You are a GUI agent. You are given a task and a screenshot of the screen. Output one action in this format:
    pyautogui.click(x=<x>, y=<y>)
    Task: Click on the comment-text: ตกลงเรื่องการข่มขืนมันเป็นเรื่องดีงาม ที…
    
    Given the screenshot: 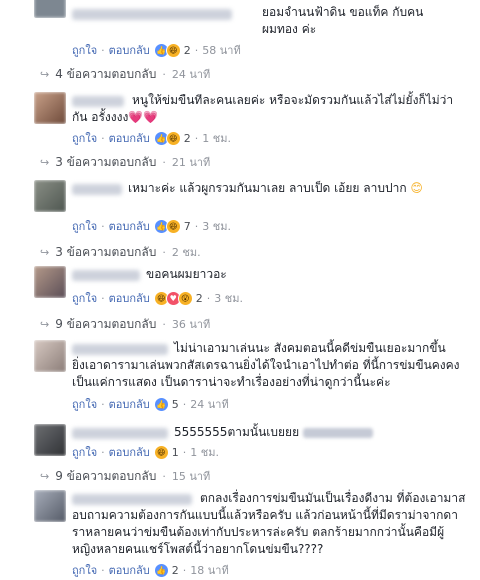 What is the action you would take?
    pyautogui.click(x=269, y=523)
    